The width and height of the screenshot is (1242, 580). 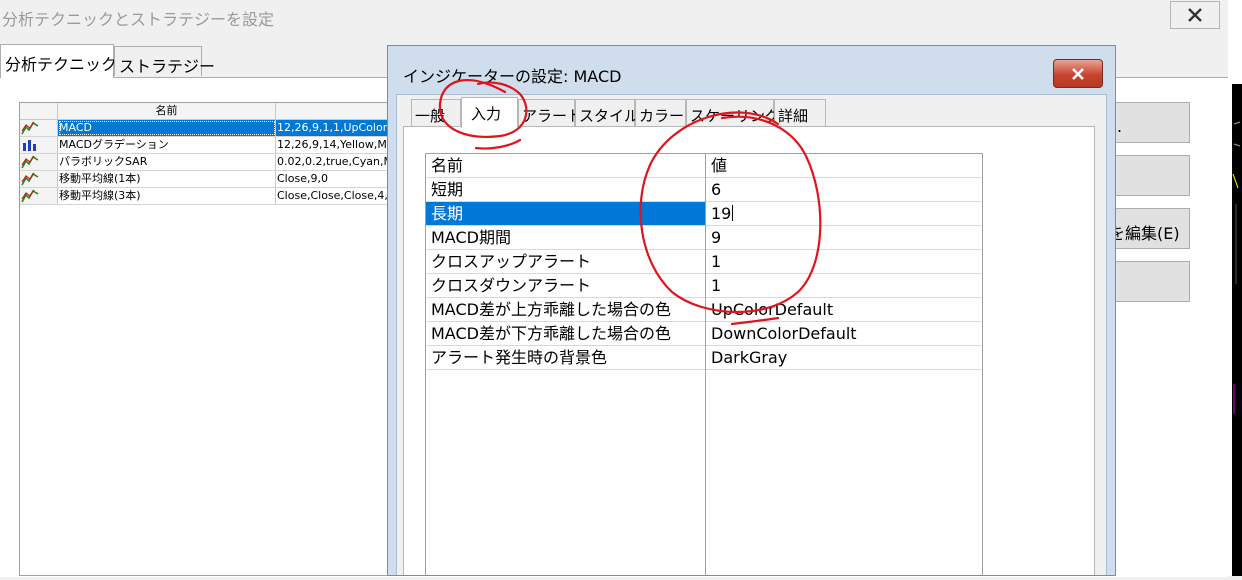 I want to click on tab-style: スタイル, so click(x=607, y=112).